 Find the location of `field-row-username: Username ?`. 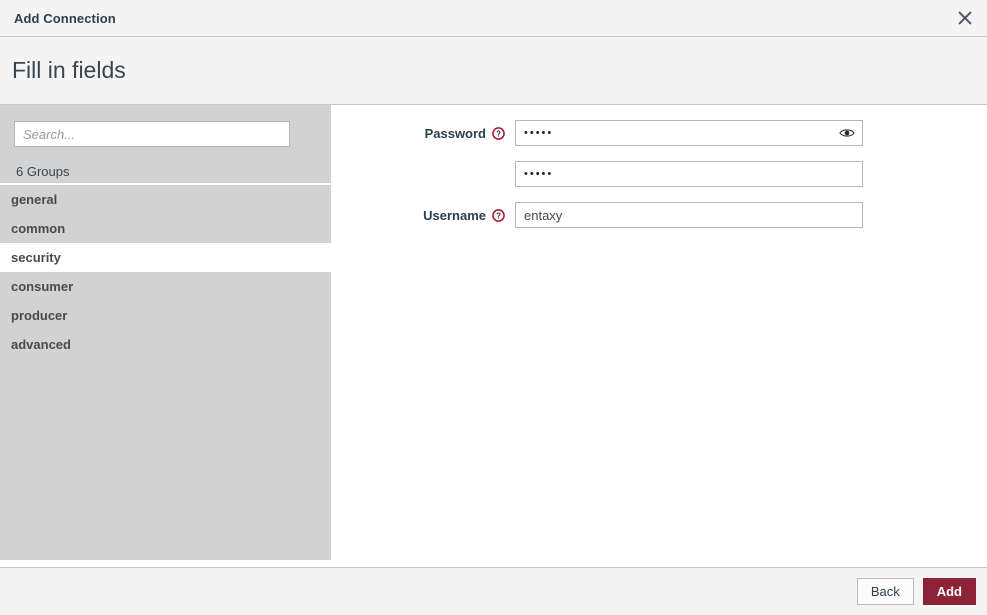

field-row-username: Username ? is located at coordinates (659, 215).